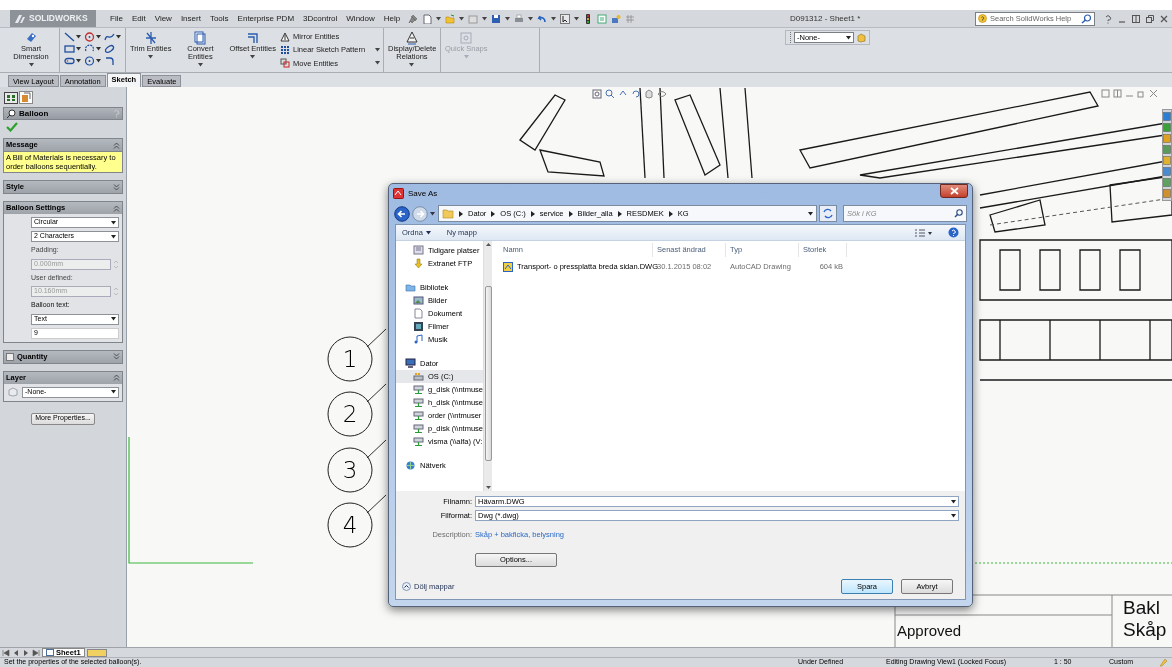  I want to click on balloon: 3, so click(350, 470).